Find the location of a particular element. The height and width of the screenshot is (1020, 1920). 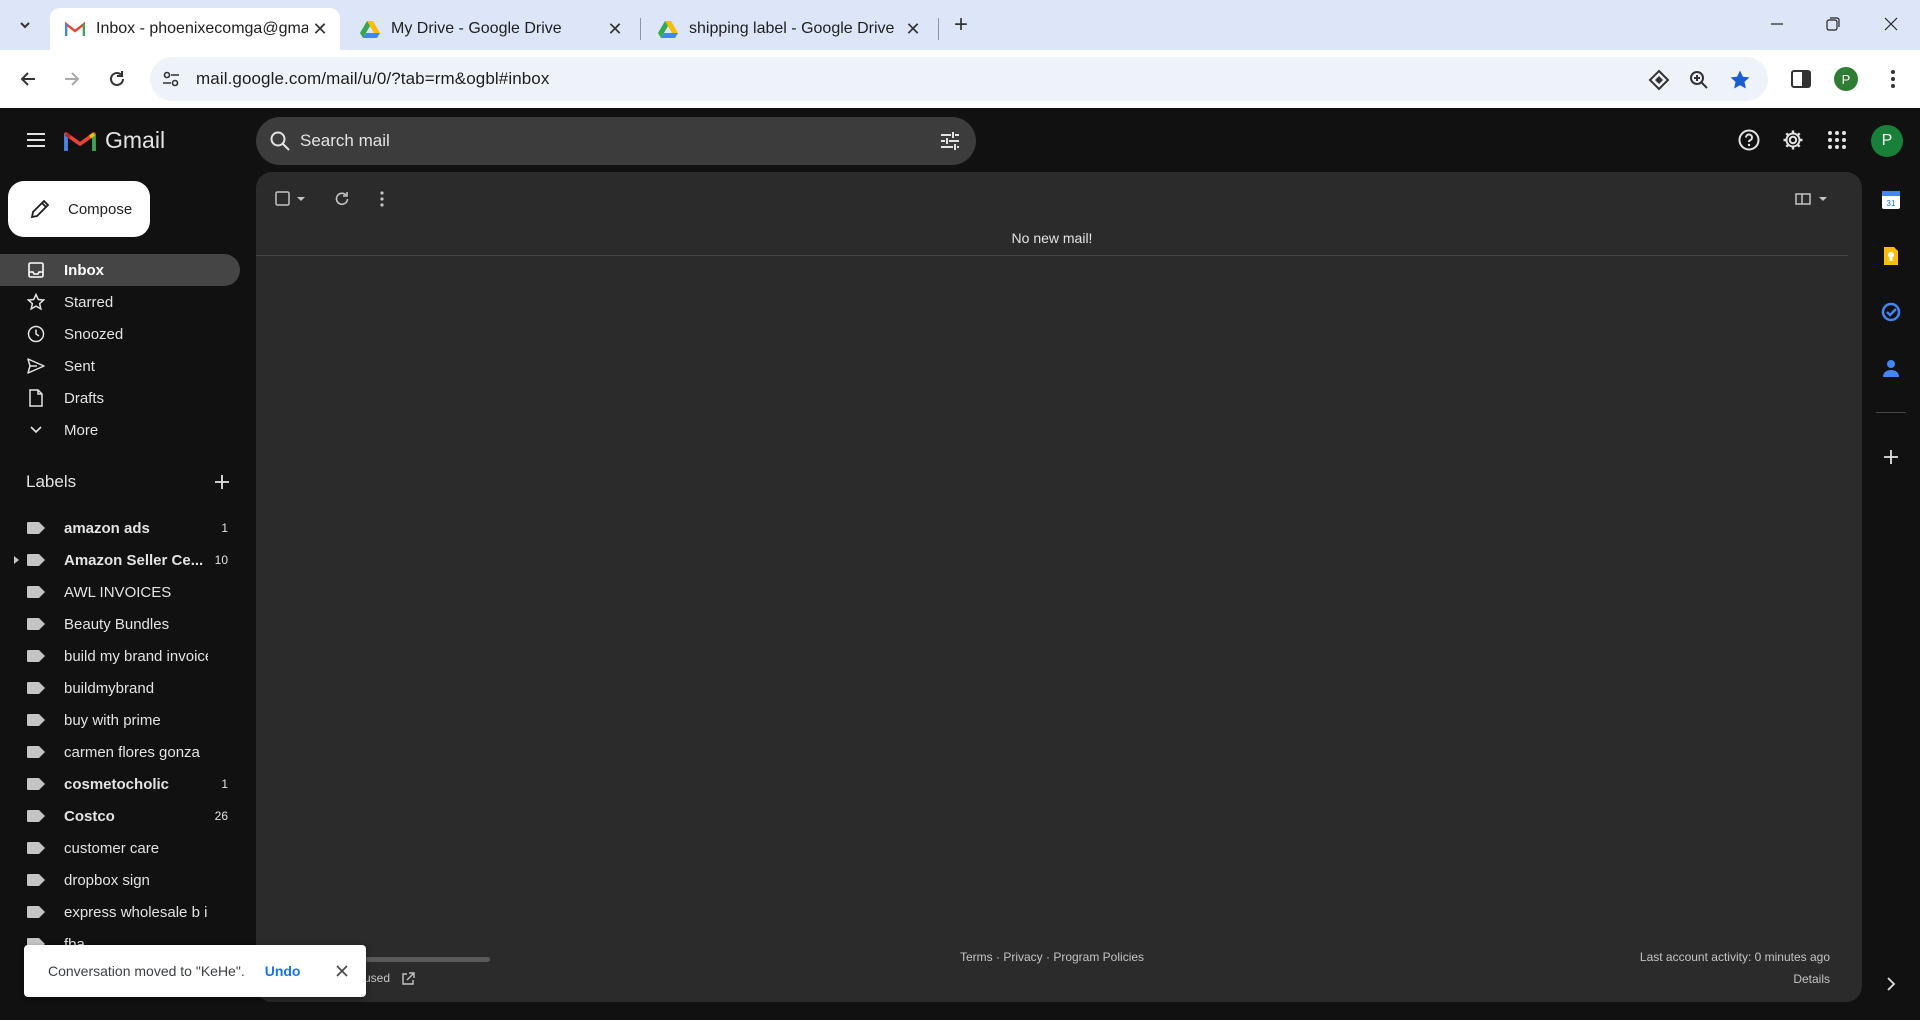

footer-links: Terms · Privacy · Program Policies is located at coordinates (1052, 957).